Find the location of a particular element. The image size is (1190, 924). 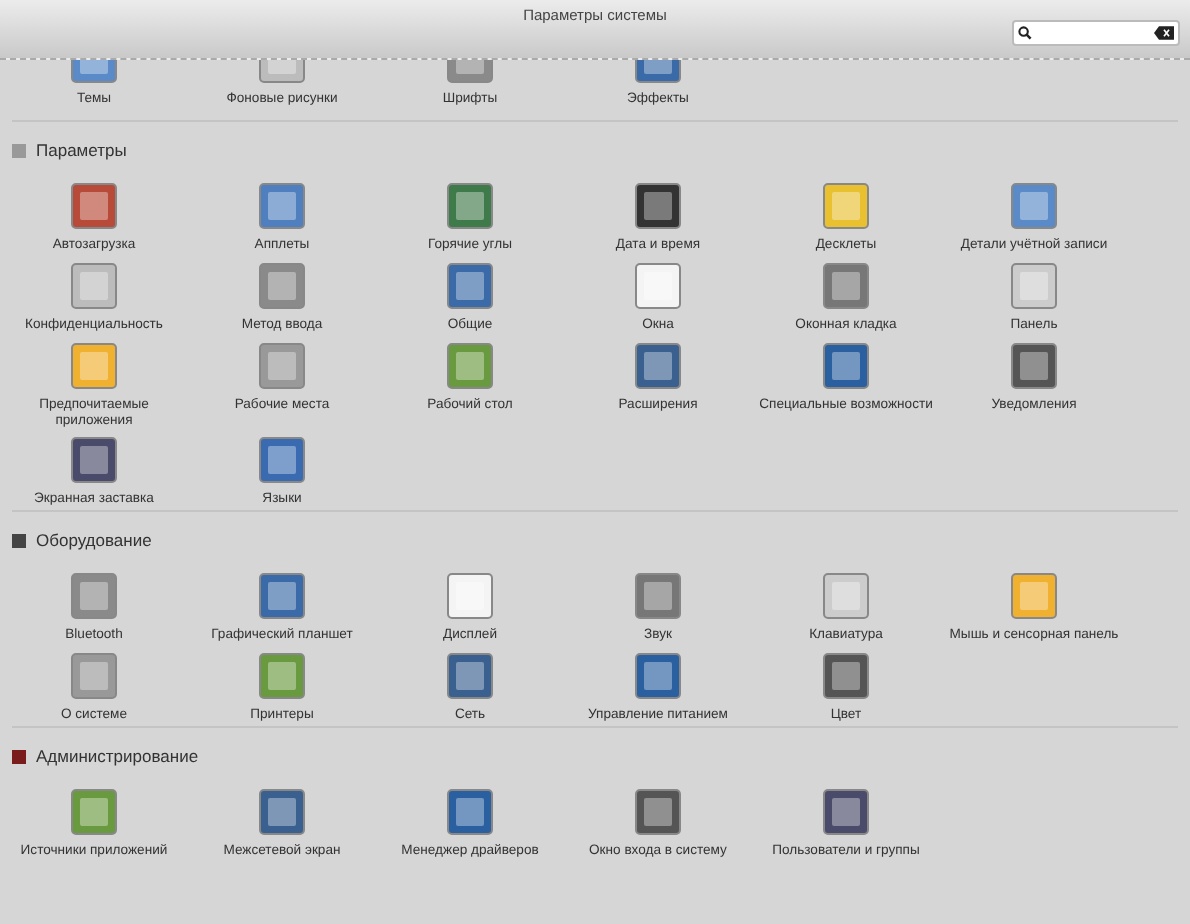

clear-icon is located at coordinates (1164, 33).